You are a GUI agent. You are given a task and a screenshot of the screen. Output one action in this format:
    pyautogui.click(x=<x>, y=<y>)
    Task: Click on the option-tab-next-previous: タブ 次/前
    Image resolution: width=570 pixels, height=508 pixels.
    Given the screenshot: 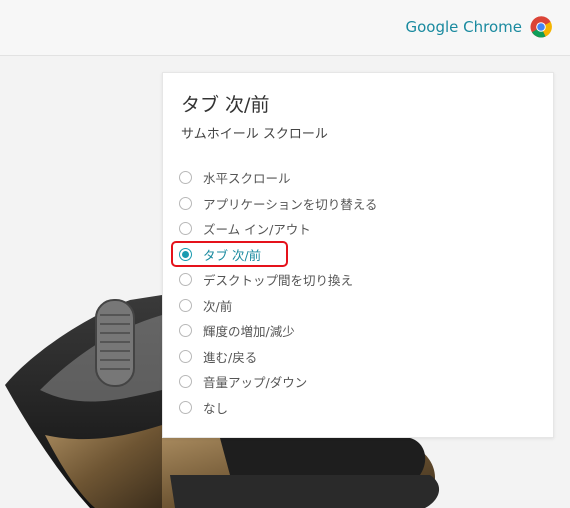 What is the action you would take?
    pyautogui.click(x=354, y=254)
    